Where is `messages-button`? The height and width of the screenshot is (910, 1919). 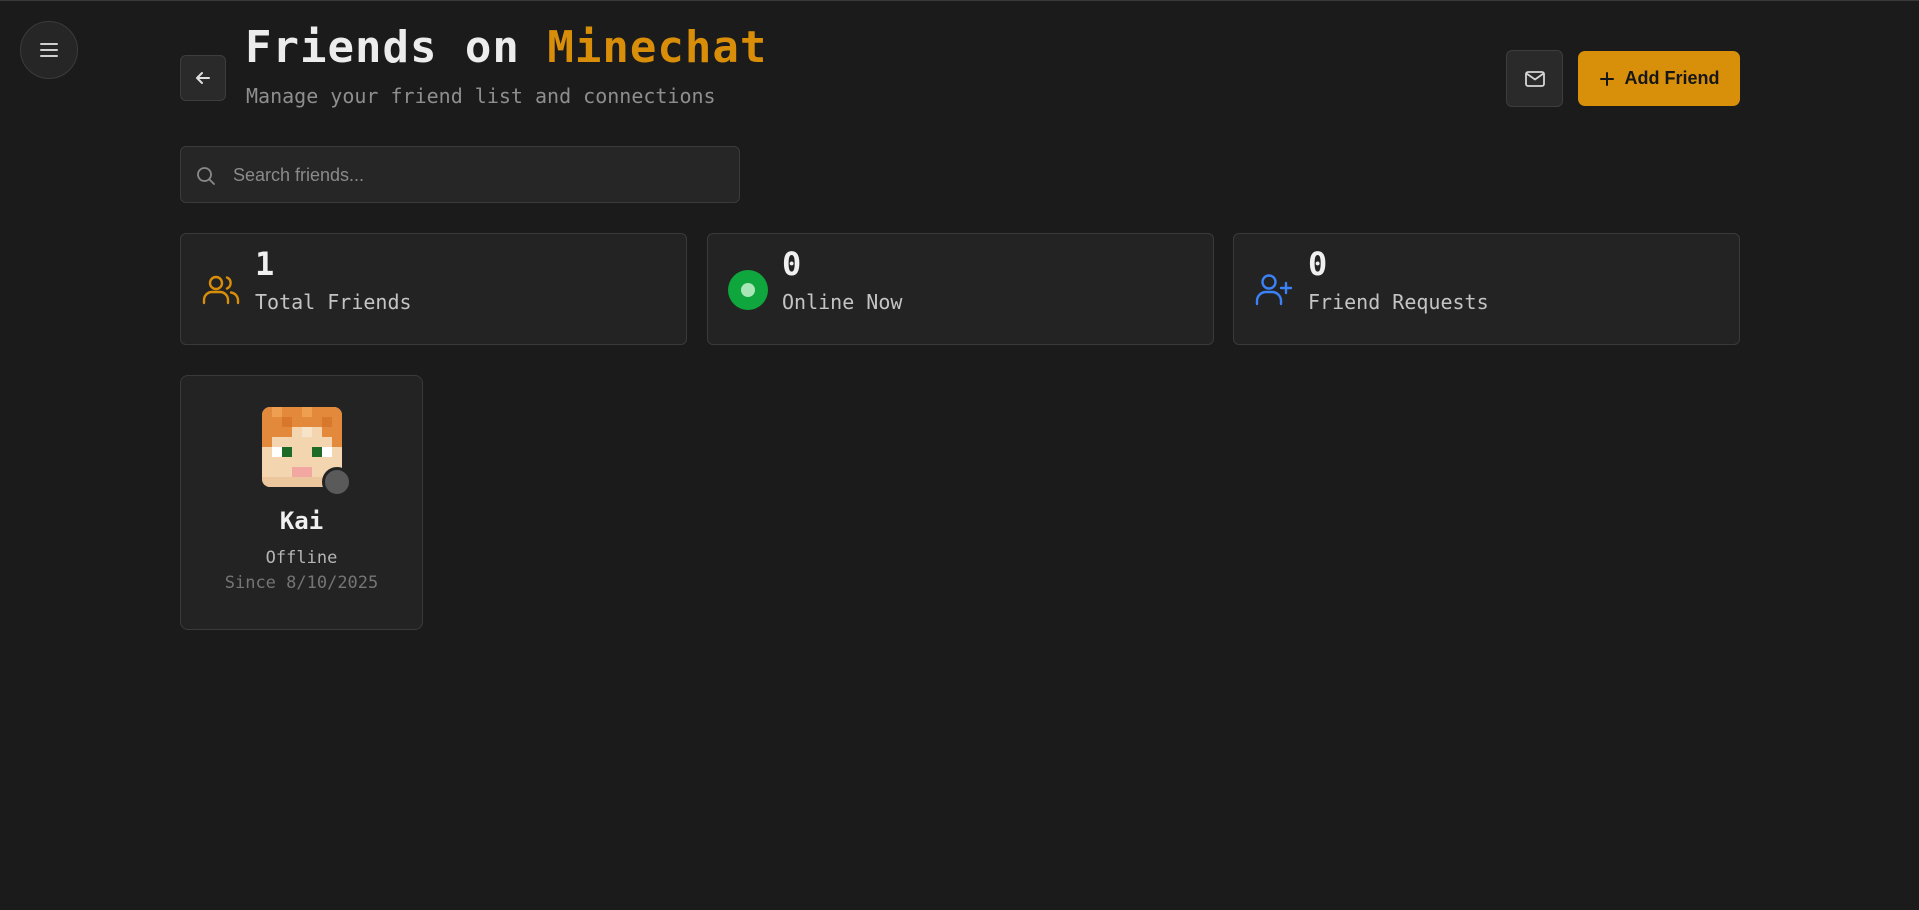
messages-button is located at coordinates (1534, 78).